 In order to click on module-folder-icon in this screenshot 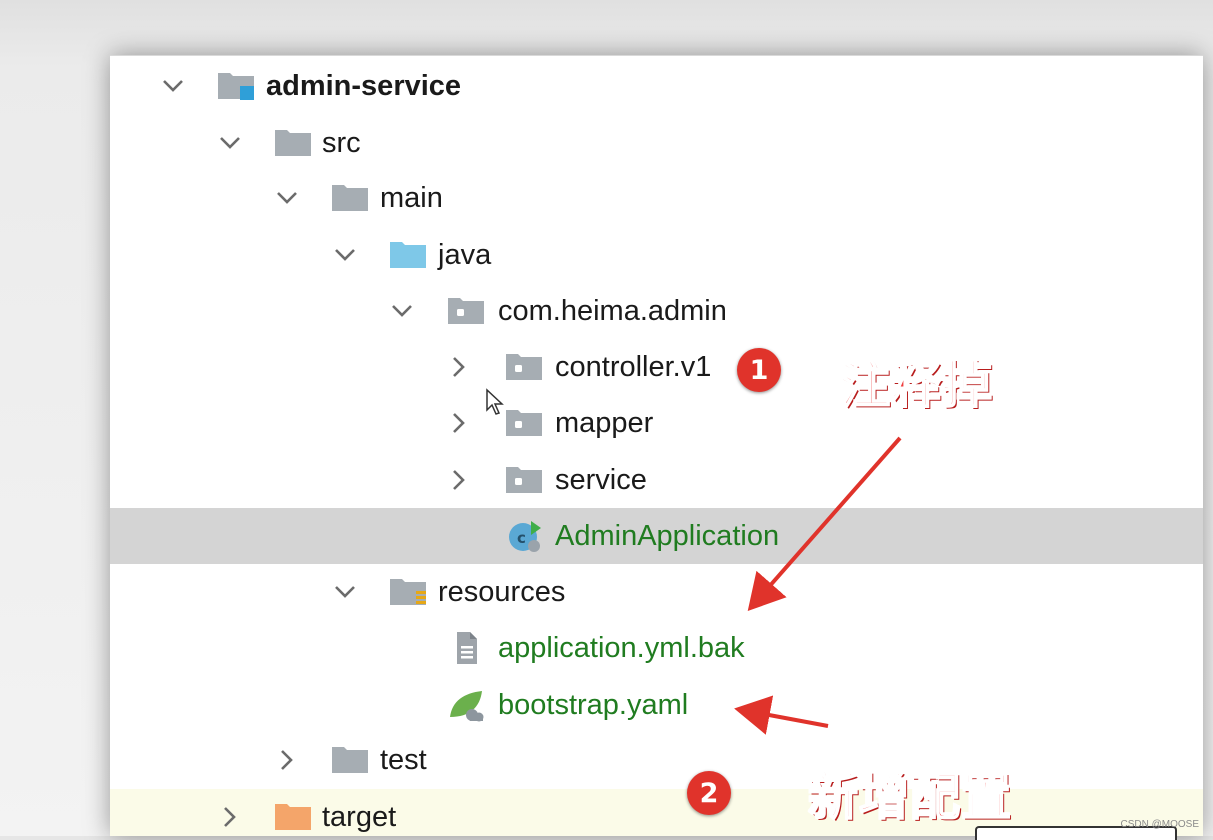, I will do `click(236, 86)`.